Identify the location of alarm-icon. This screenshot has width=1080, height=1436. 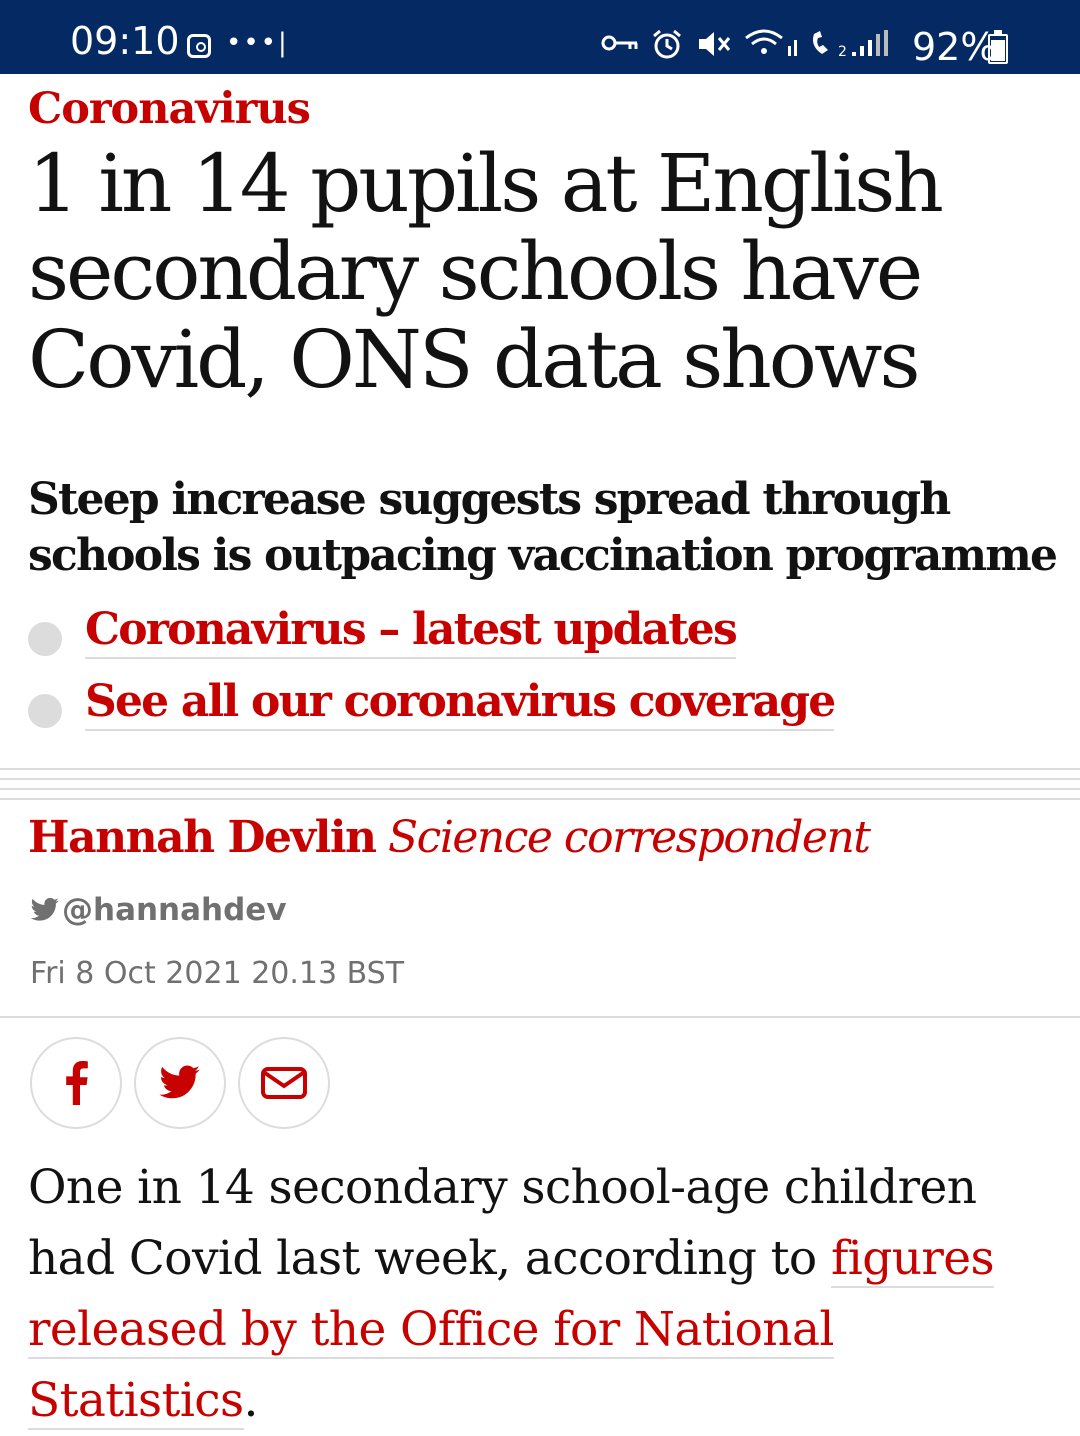
(667, 44).